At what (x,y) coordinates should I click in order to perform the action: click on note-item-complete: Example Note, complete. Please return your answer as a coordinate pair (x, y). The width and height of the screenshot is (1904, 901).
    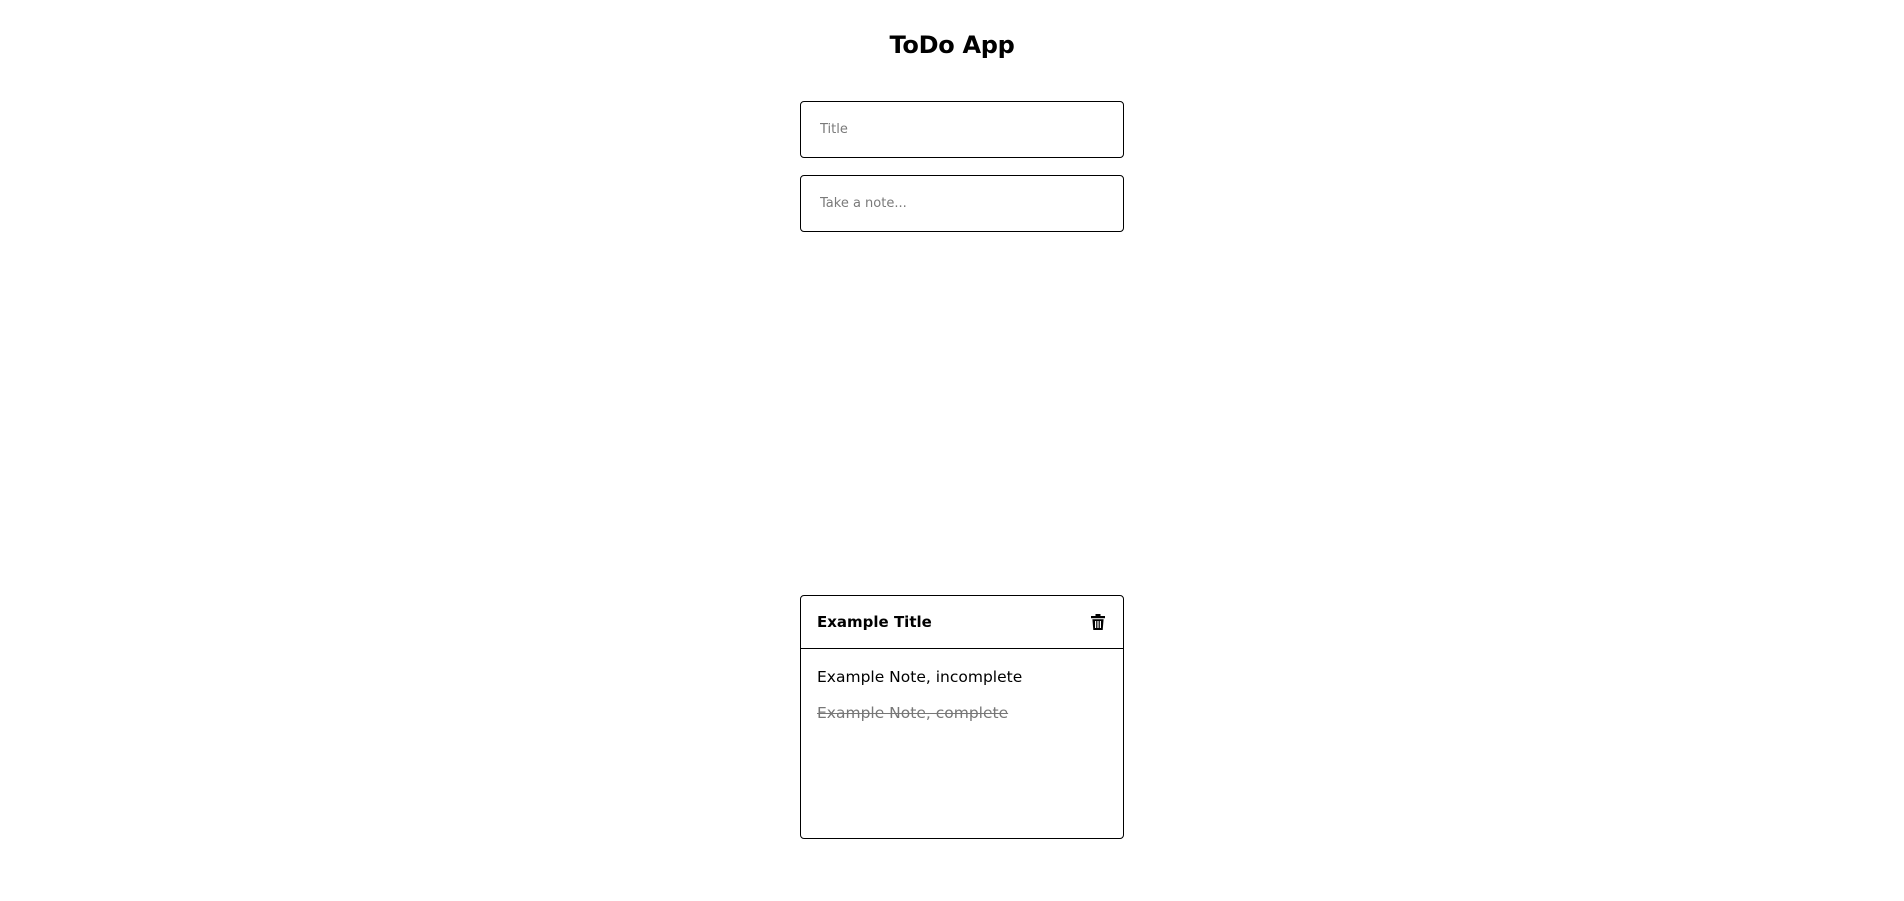
    Looking at the image, I should click on (962, 713).